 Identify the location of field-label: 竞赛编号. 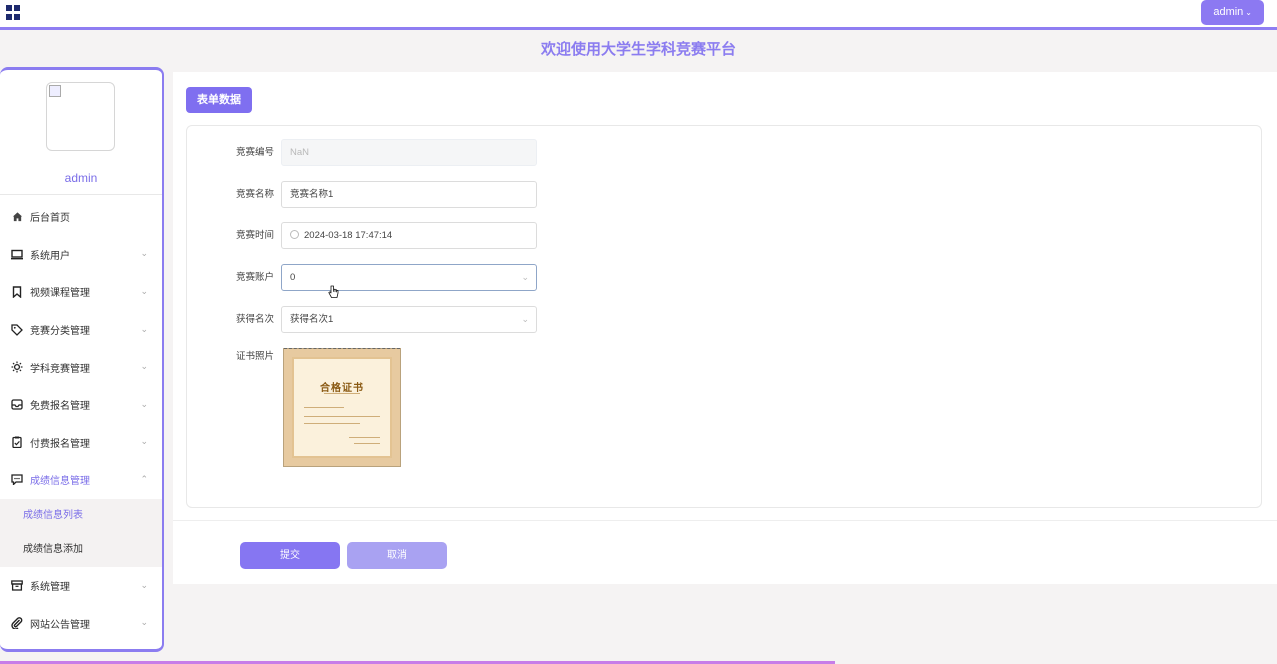
(254, 152).